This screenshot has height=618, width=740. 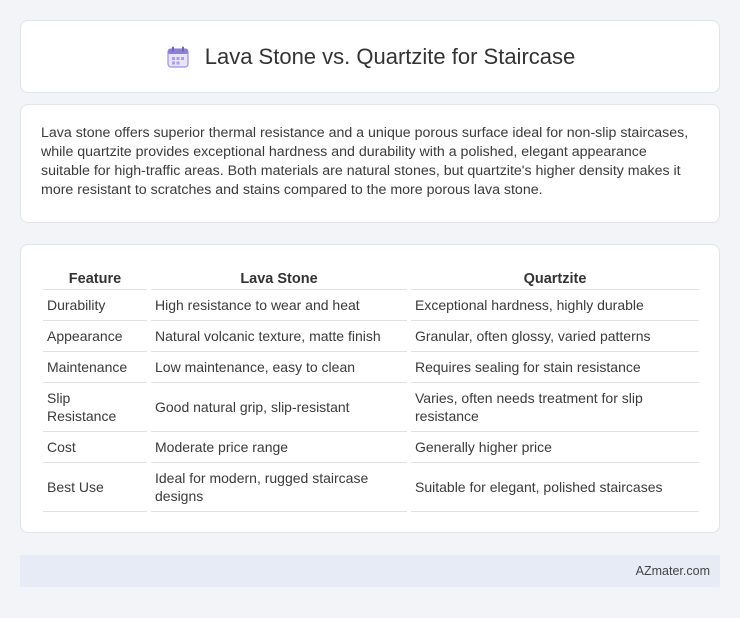 What do you see at coordinates (555, 336) in the screenshot?
I see `quartzite-cell: Granular, often glossy, varied patterns` at bounding box center [555, 336].